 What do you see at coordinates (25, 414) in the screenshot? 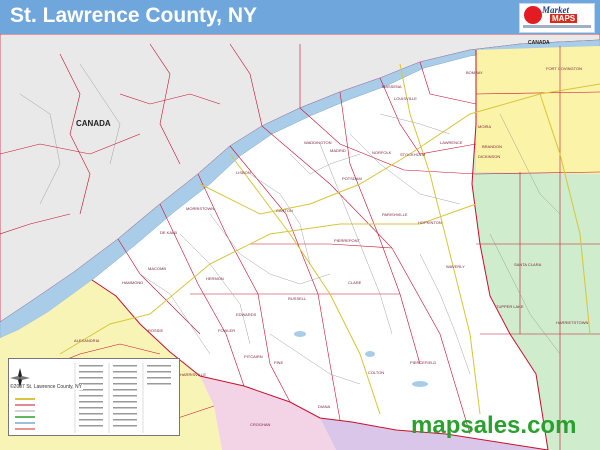
I see `legend-symbols` at bounding box center [25, 414].